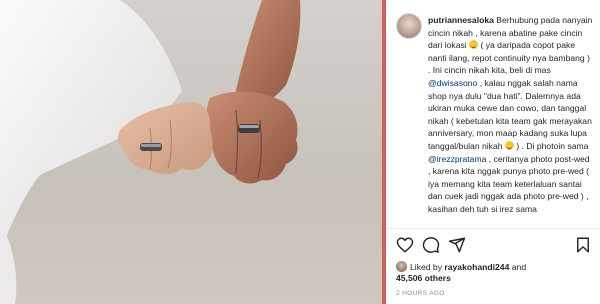  What do you see at coordinates (457, 245) in the screenshot?
I see `share-icon` at bounding box center [457, 245].